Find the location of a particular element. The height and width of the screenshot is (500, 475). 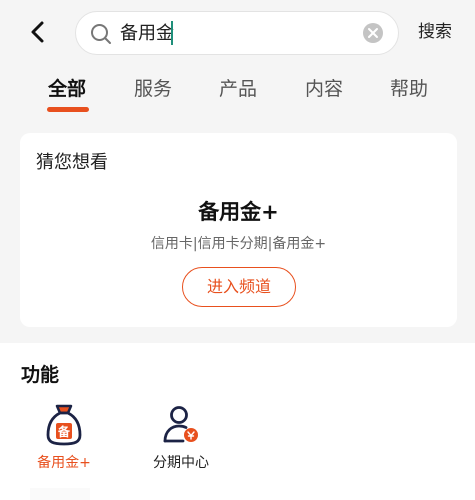

function-label: 备用金+ is located at coordinates (64, 463).